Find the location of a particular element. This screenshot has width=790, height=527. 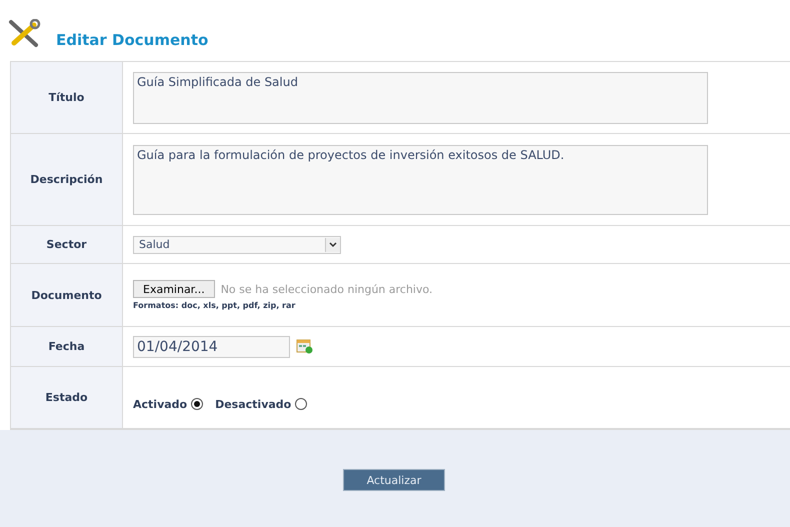

file-status: No se ha seleccionado ningún archivo. is located at coordinates (326, 289).